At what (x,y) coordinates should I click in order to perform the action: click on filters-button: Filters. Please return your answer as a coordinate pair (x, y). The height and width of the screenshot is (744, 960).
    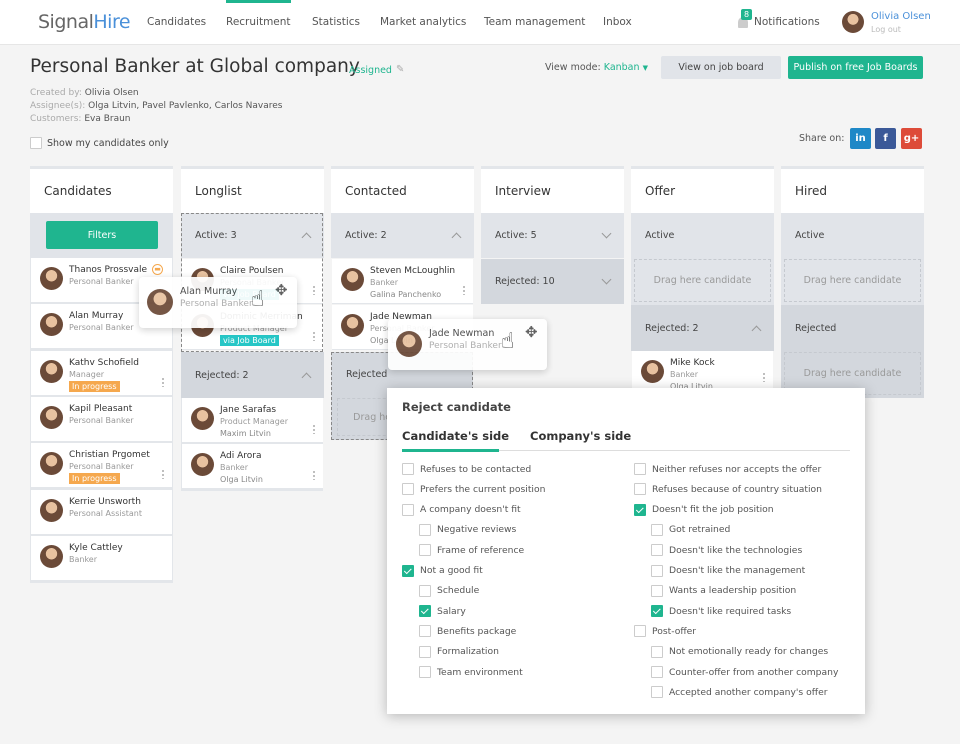
    Looking at the image, I should click on (102, 235).